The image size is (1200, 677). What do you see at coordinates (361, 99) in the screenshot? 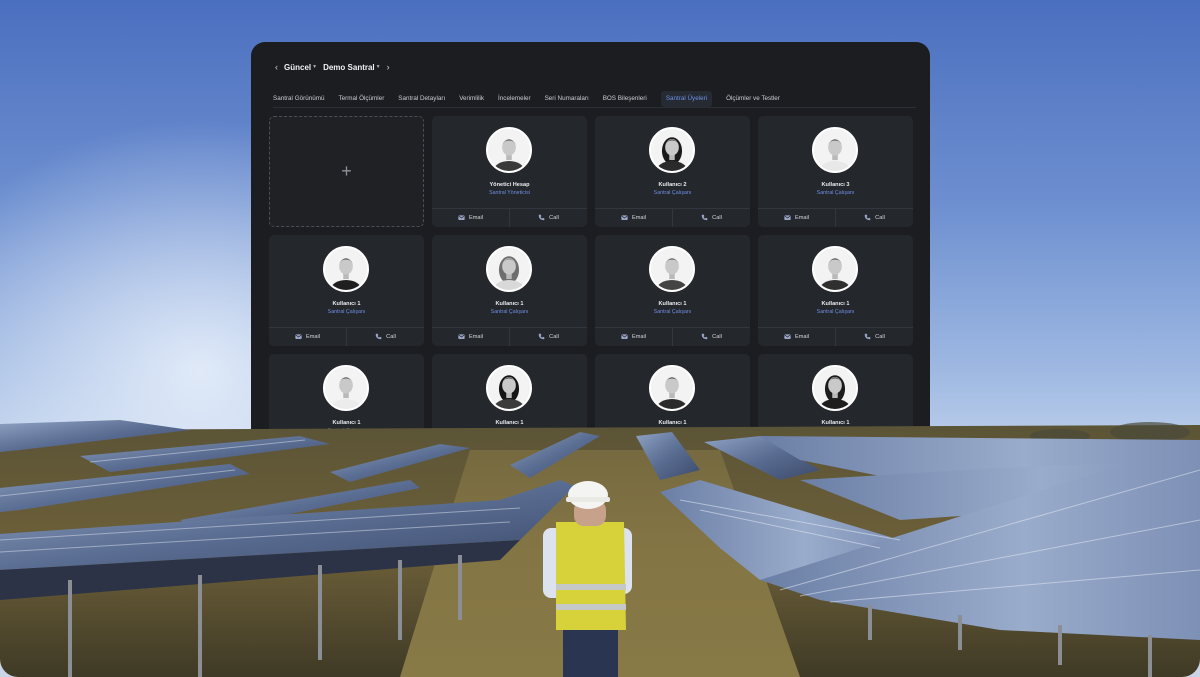
I see `tab-termal-l-mler: Termal Ölçümler` at bounding box center [361, 99].